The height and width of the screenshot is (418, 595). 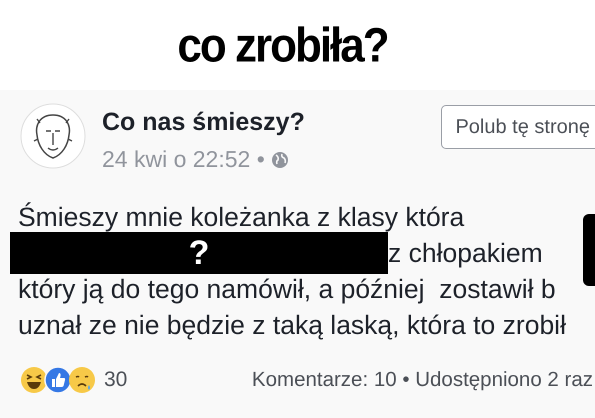 What do you see at coordinates (518, 127) in the screenshot?
I see `like-page-button: Polub tę stronę` at bounding box center [518, 127].